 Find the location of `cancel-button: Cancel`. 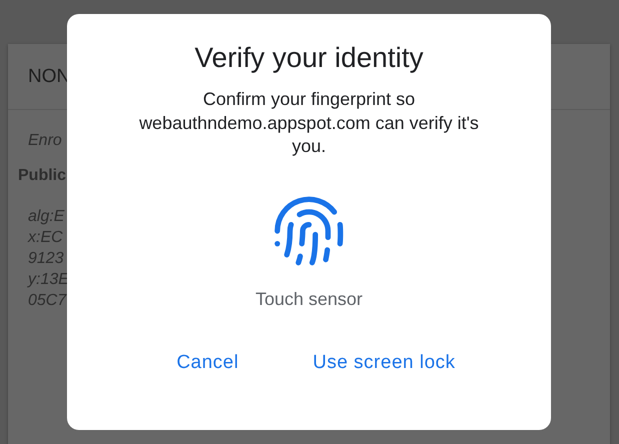

cancel-button: Cancel is located at coordinates (207, 363).